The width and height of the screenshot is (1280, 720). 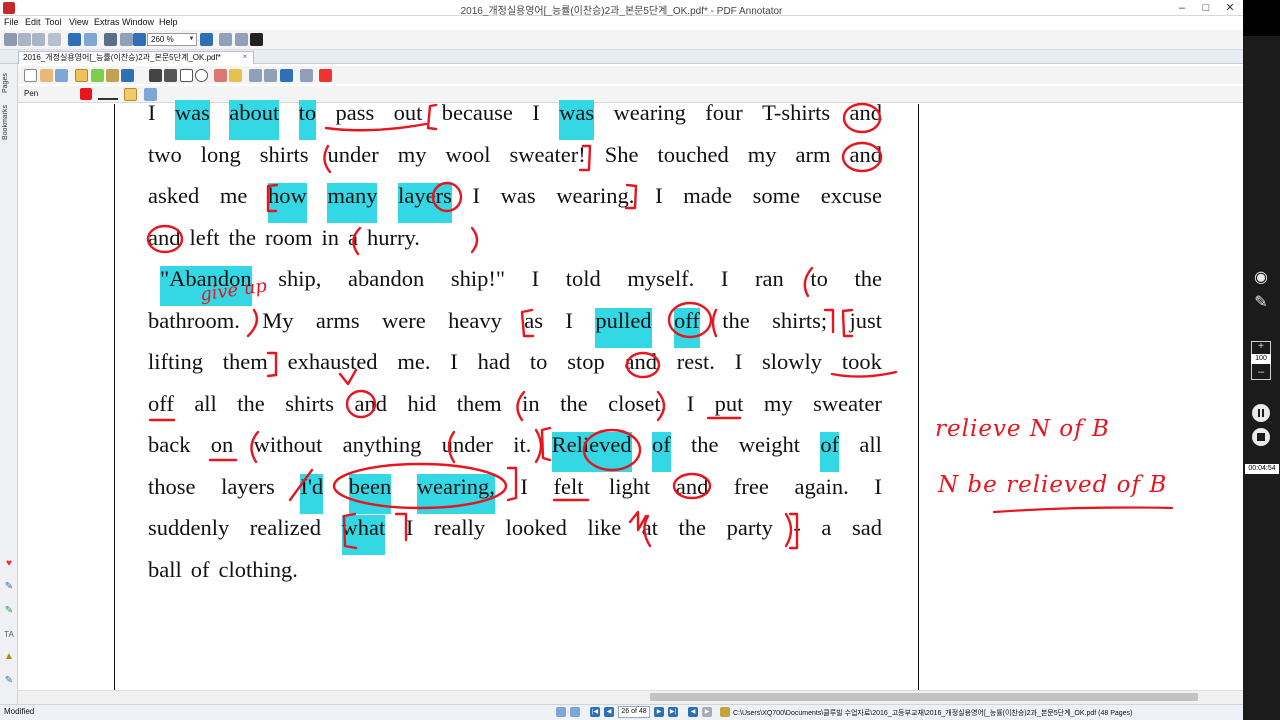 I want to click on last-page-icon: ▶|, so click(x=673, y=712).